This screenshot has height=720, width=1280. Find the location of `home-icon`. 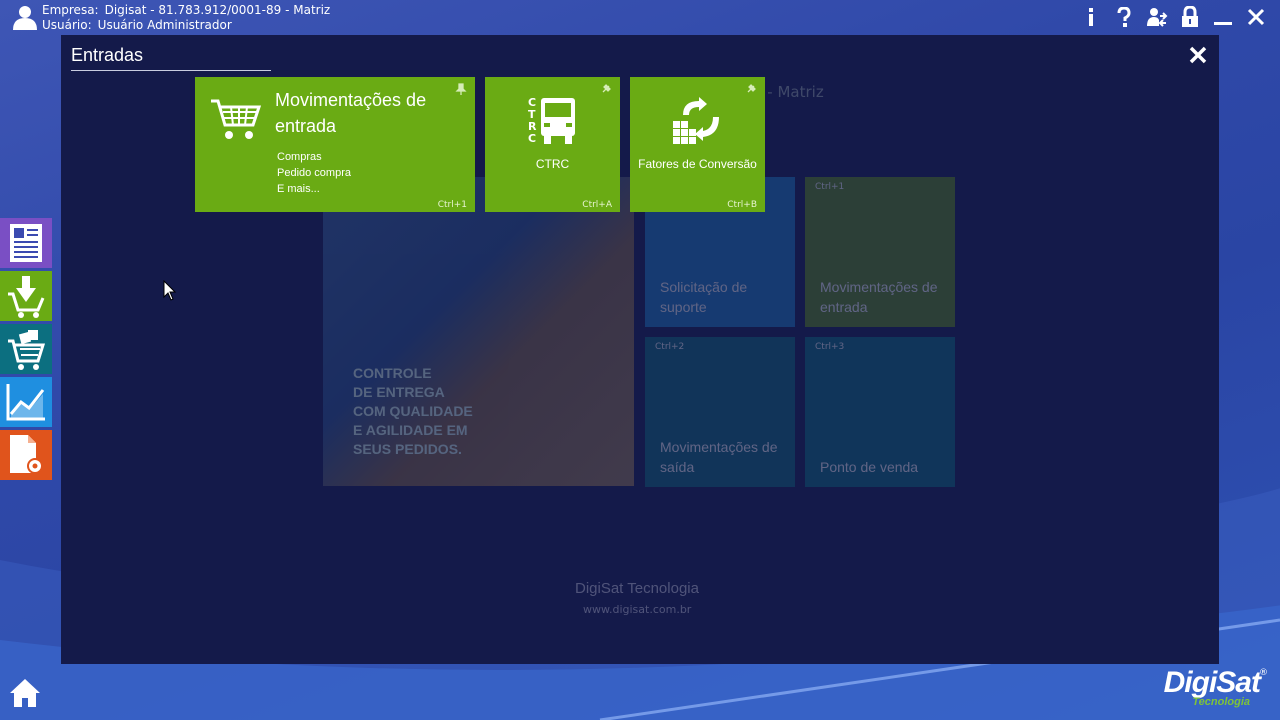

home-icon is located at coordinates (25, 693).